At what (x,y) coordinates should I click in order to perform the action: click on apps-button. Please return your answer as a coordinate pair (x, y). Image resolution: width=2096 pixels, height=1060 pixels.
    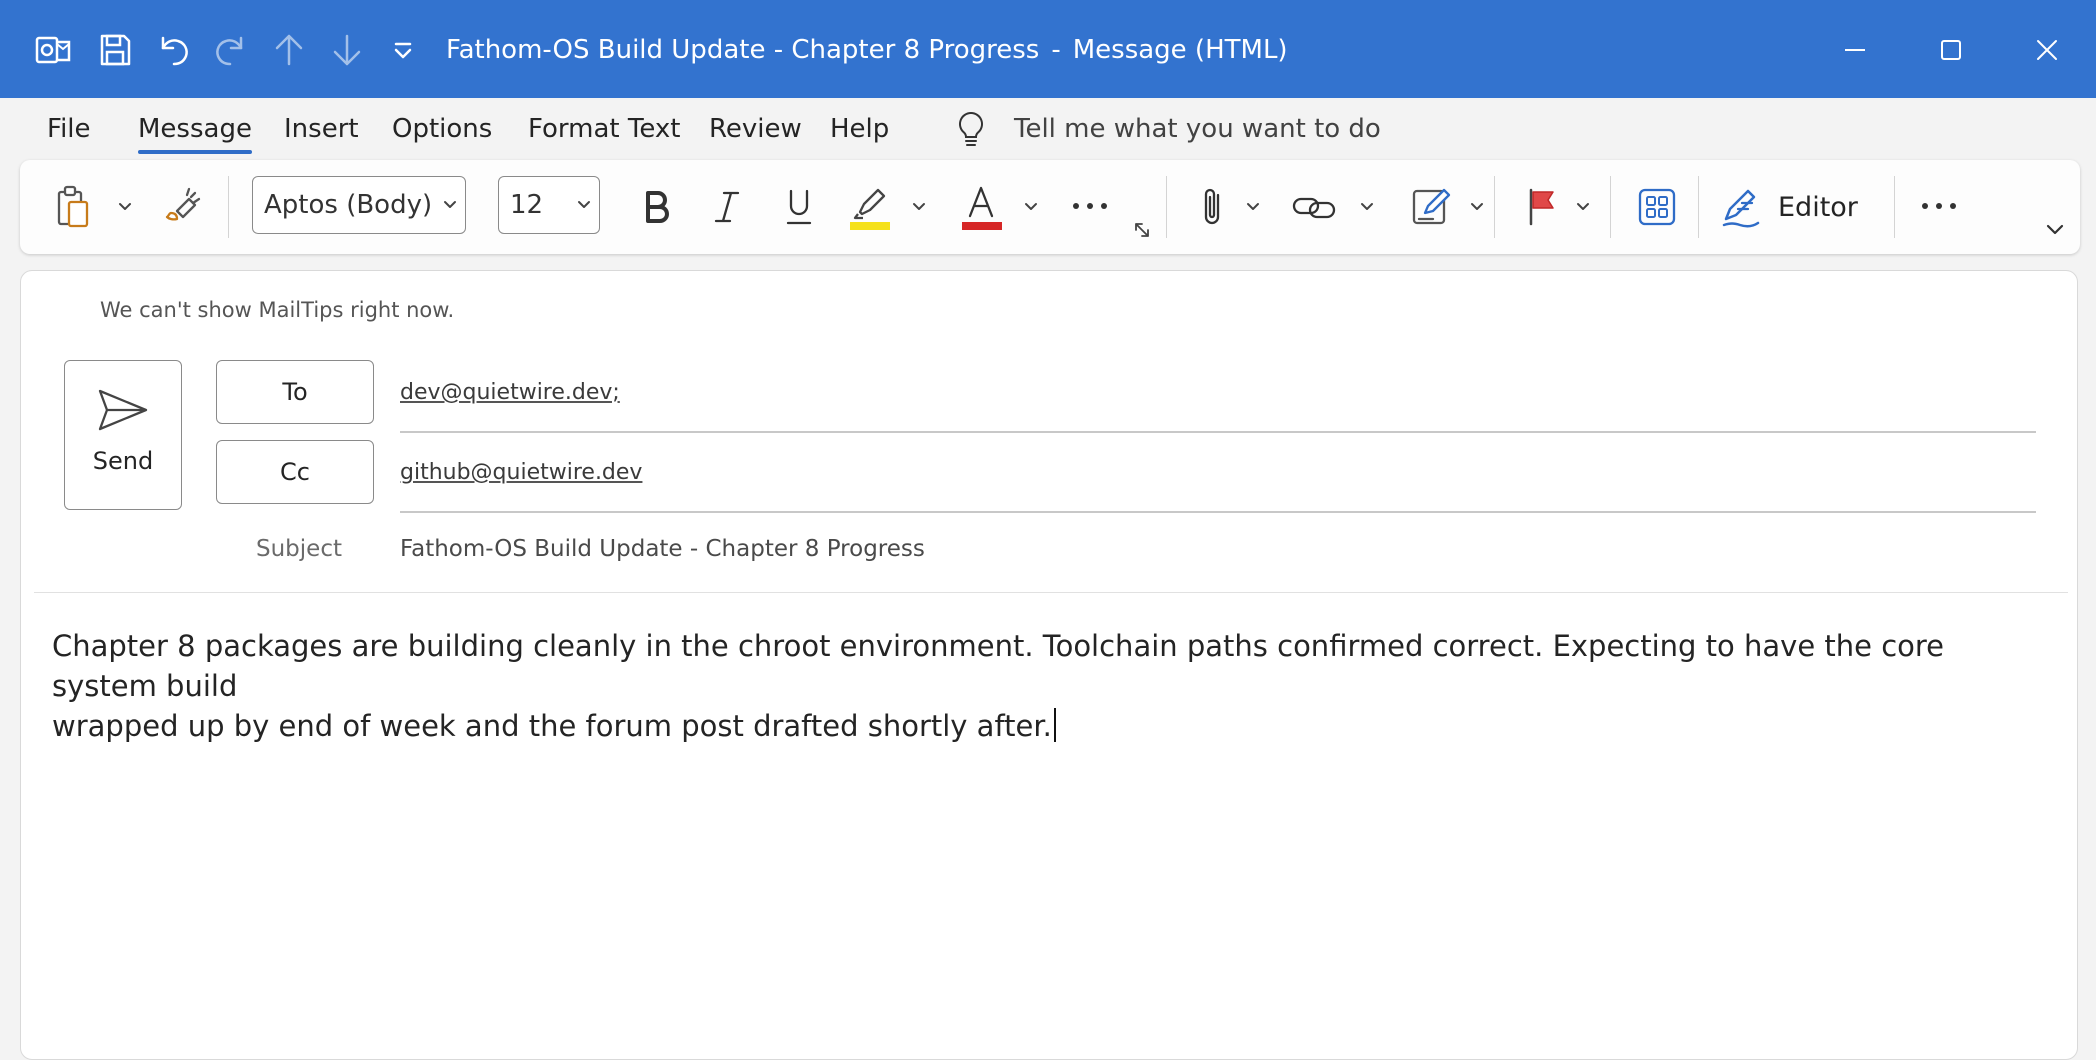
    Looking at the image, I should click on (1657, 207).